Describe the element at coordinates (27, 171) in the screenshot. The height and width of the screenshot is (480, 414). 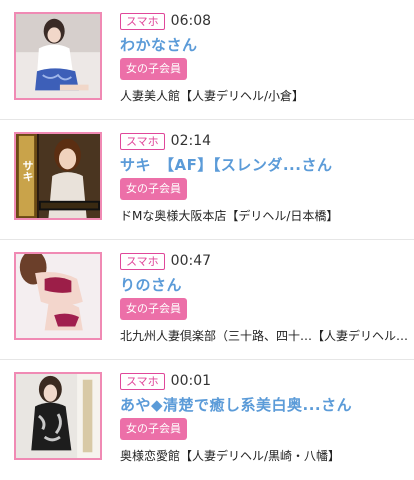
I see `thumb-caption: サキ` at that location.